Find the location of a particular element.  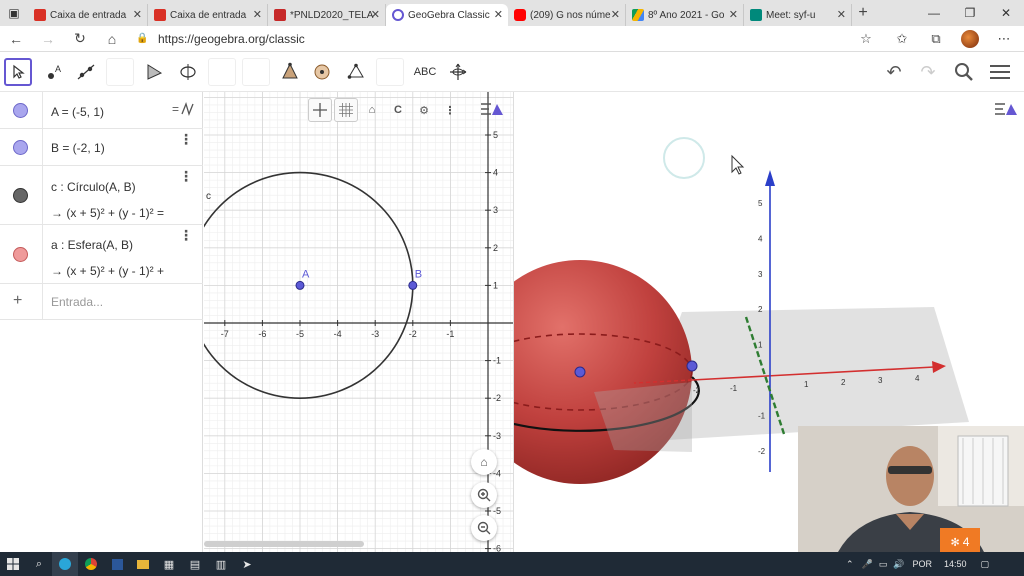

view-menu-icon is located at coordinates (492, 111).